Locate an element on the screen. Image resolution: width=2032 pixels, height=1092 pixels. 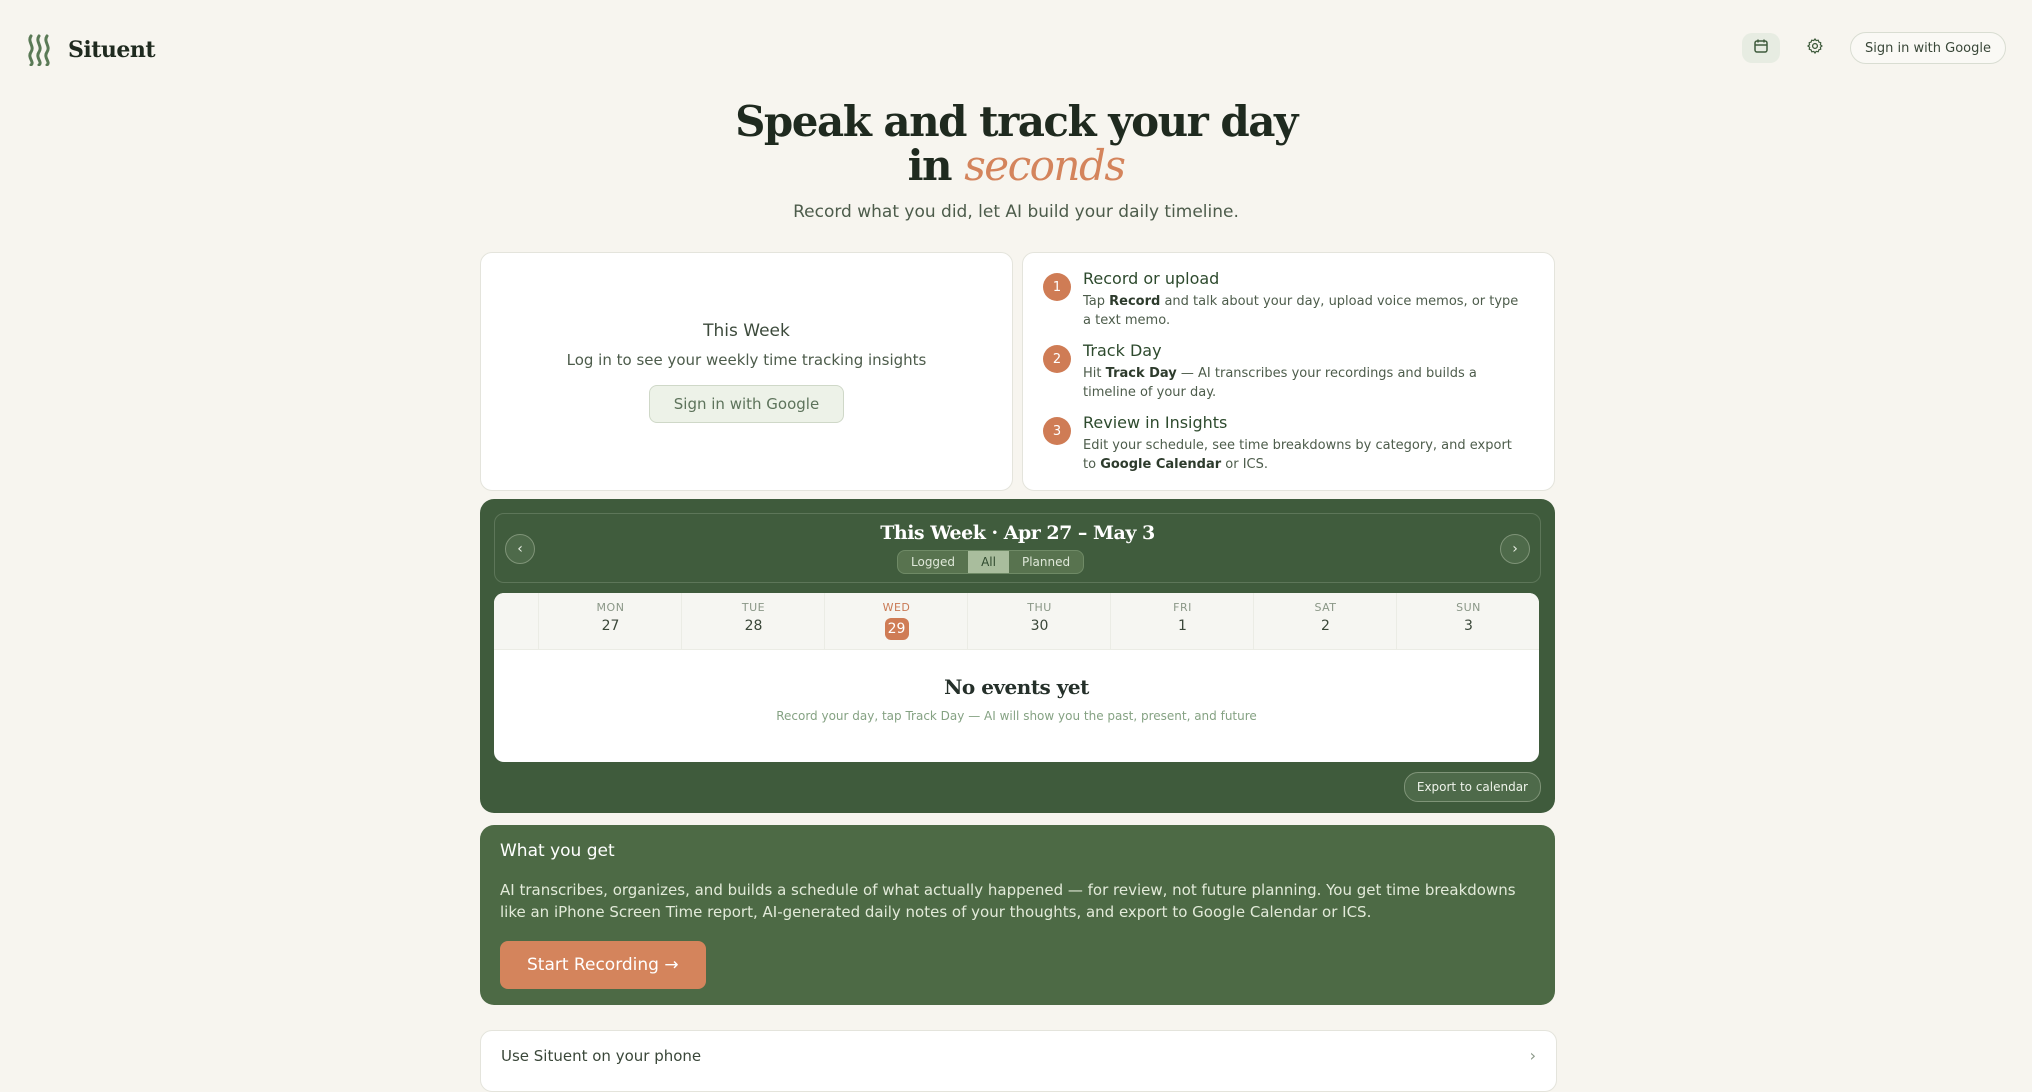
calendar-icon is located at coordinates (1761, 48).